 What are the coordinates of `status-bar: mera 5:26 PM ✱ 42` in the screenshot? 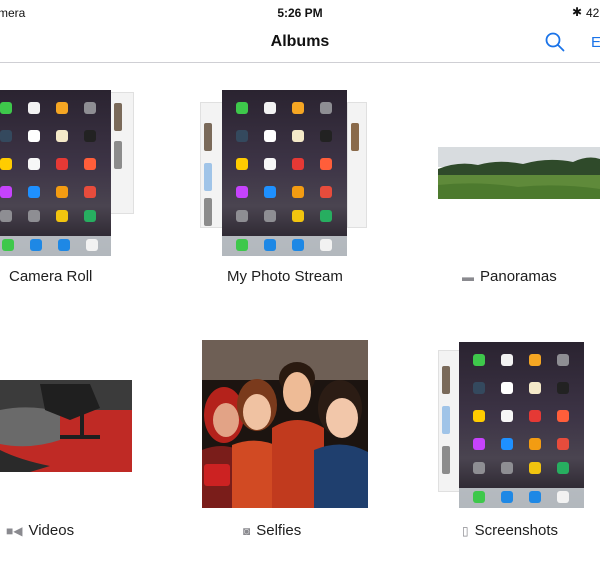 It's located at (300, 12).